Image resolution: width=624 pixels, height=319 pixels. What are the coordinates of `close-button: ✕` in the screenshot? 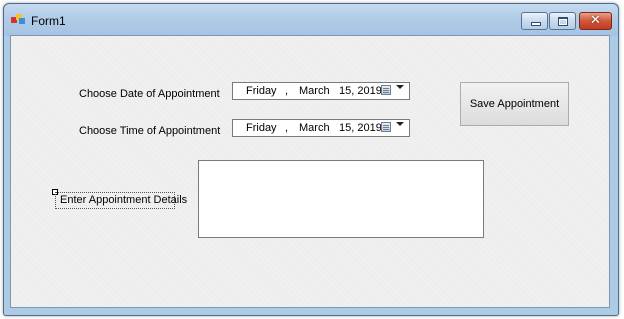 It's located at (595, 21).